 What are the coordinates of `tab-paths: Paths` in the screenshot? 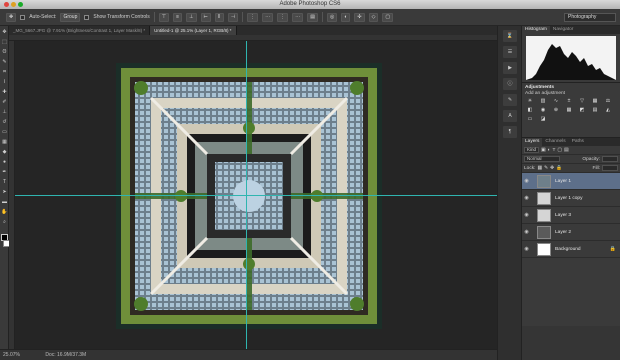 It's located at (578, 142).